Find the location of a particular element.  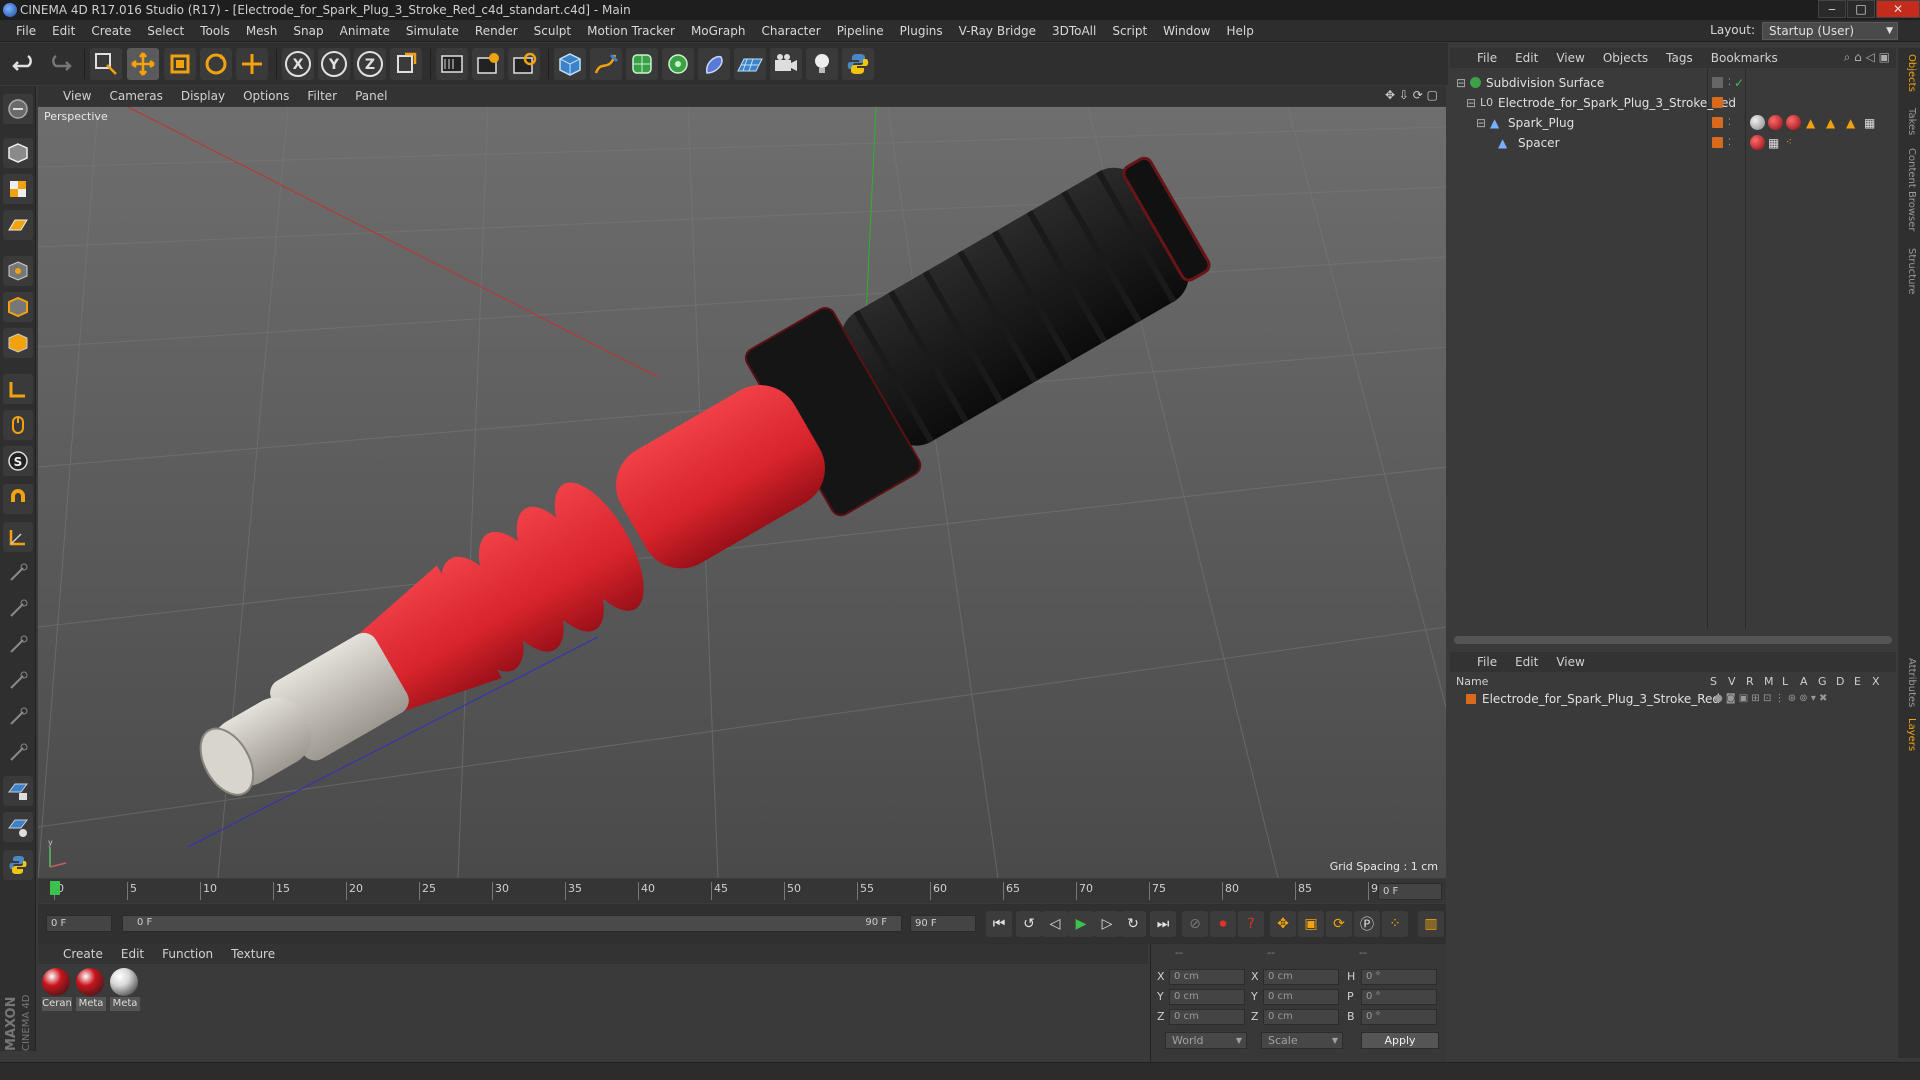

menu-file: File is located at coordinates (26, 31).